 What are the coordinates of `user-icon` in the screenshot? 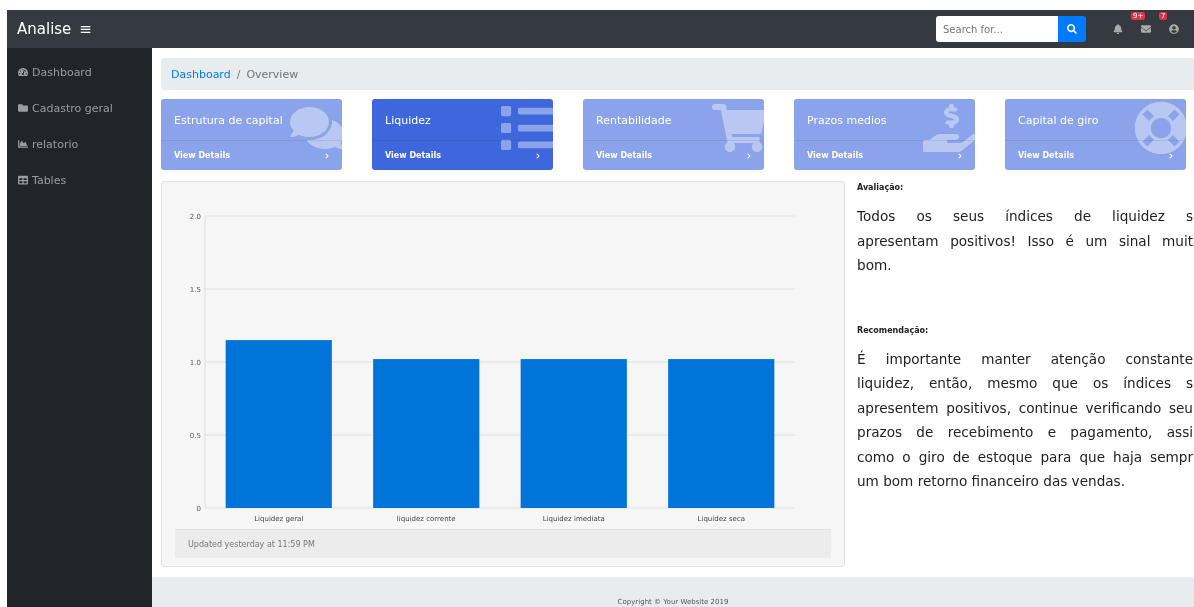 It's located at (1174, 29).